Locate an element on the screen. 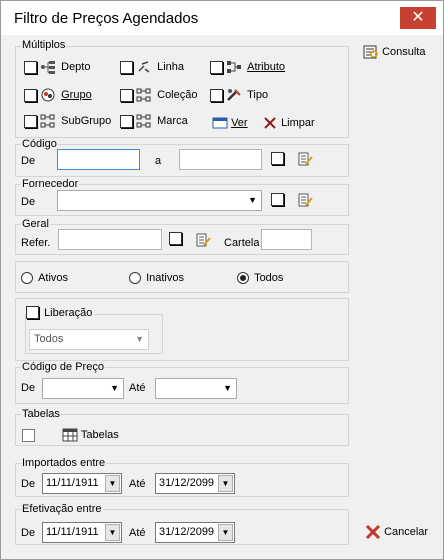 The height and width of the screenshot is (560, 444). status-group: Ativos Inativos Todos is located at coordinates (182, 277).